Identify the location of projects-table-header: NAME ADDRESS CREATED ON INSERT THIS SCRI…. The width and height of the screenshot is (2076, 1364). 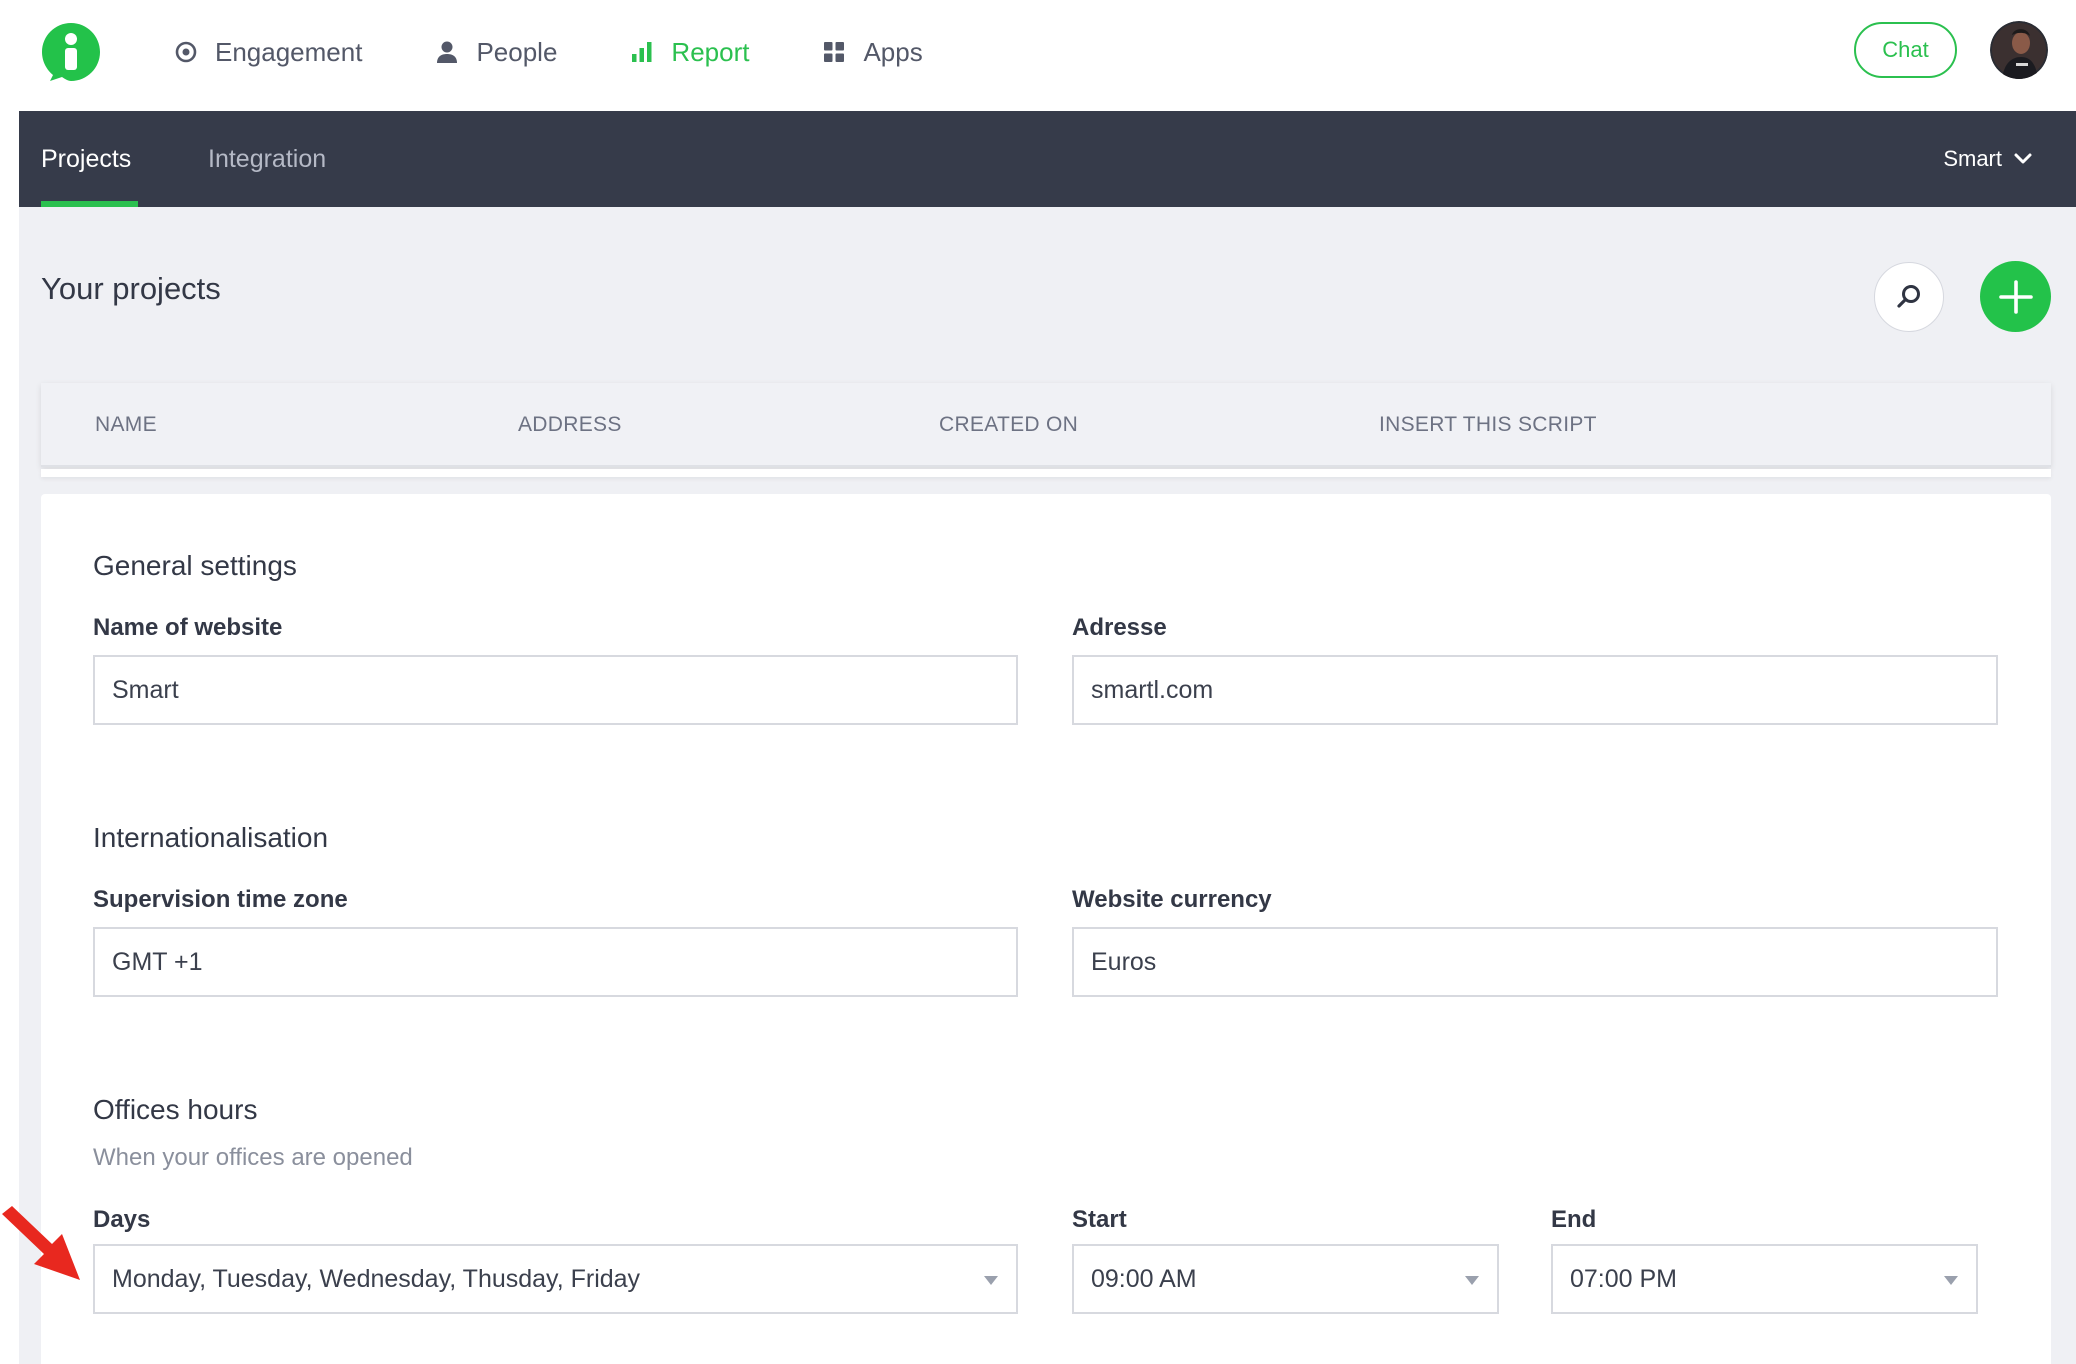
(1046, 425).